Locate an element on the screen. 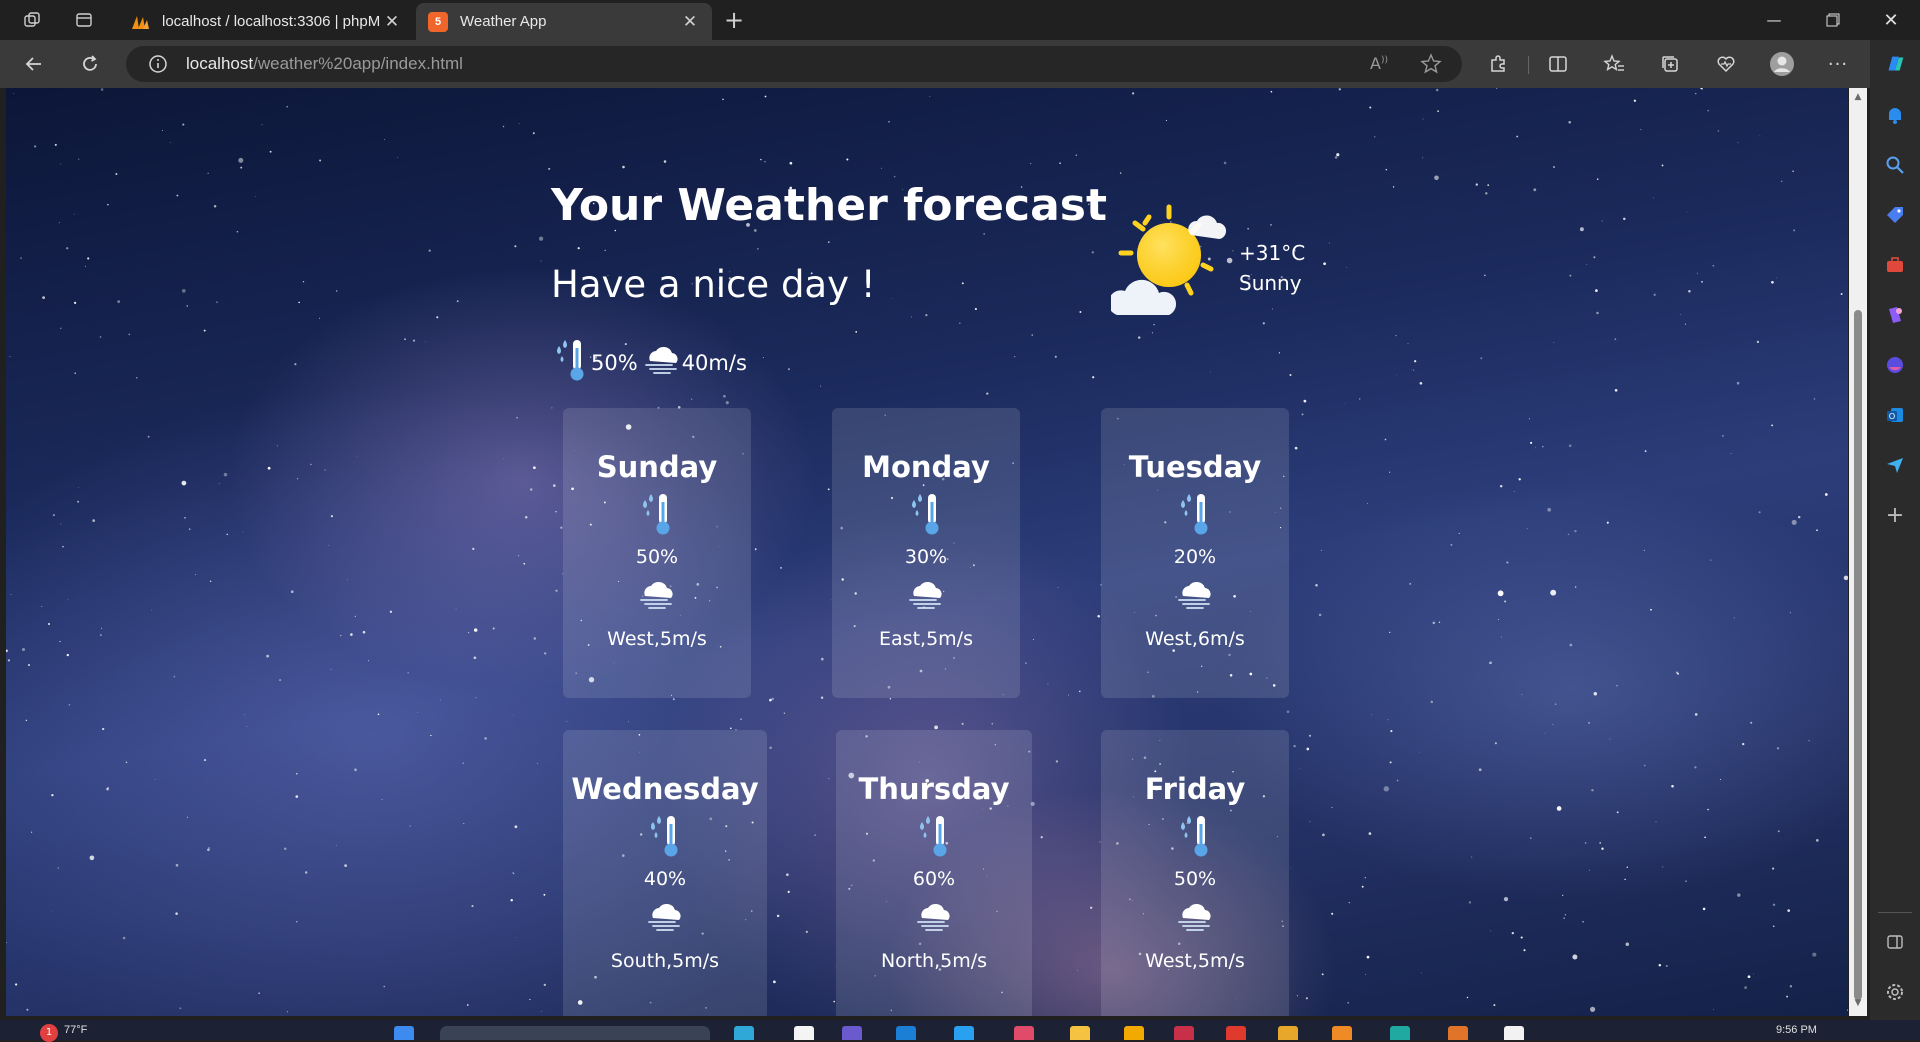 The width and height of the screenshot is (1920, 1042). windows-taskbar: 1 77°F 9:56 PM is located at coordinates (960, 1031).